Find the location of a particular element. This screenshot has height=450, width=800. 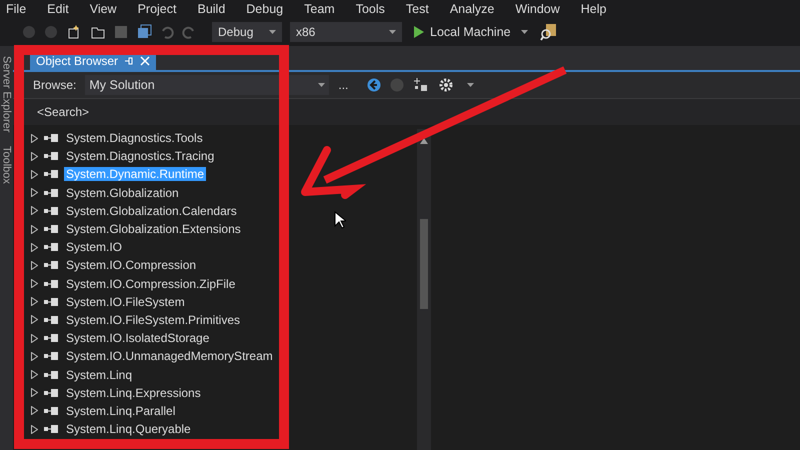

menu-item: Help is located at coordinates (593, 9).